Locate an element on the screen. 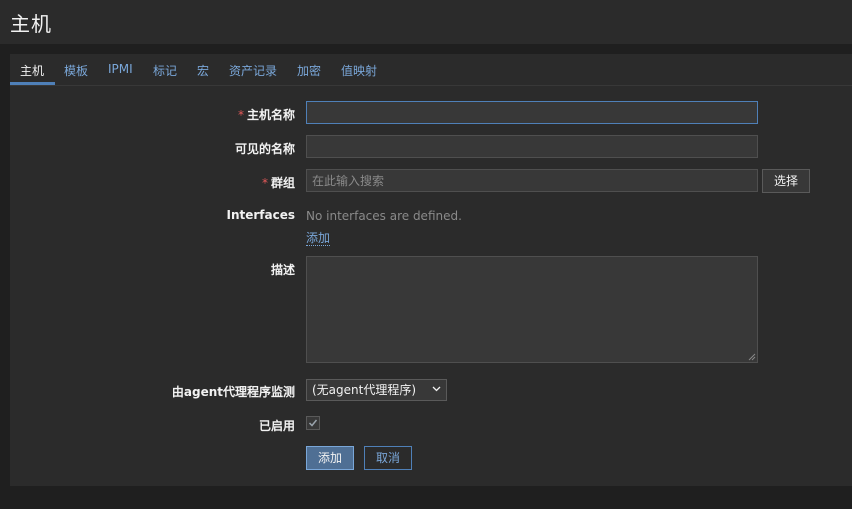 Image resolution: width=852 pixels, height=509 pixels. interfaces-label: Interfaces is located at coordinates (260, 215).